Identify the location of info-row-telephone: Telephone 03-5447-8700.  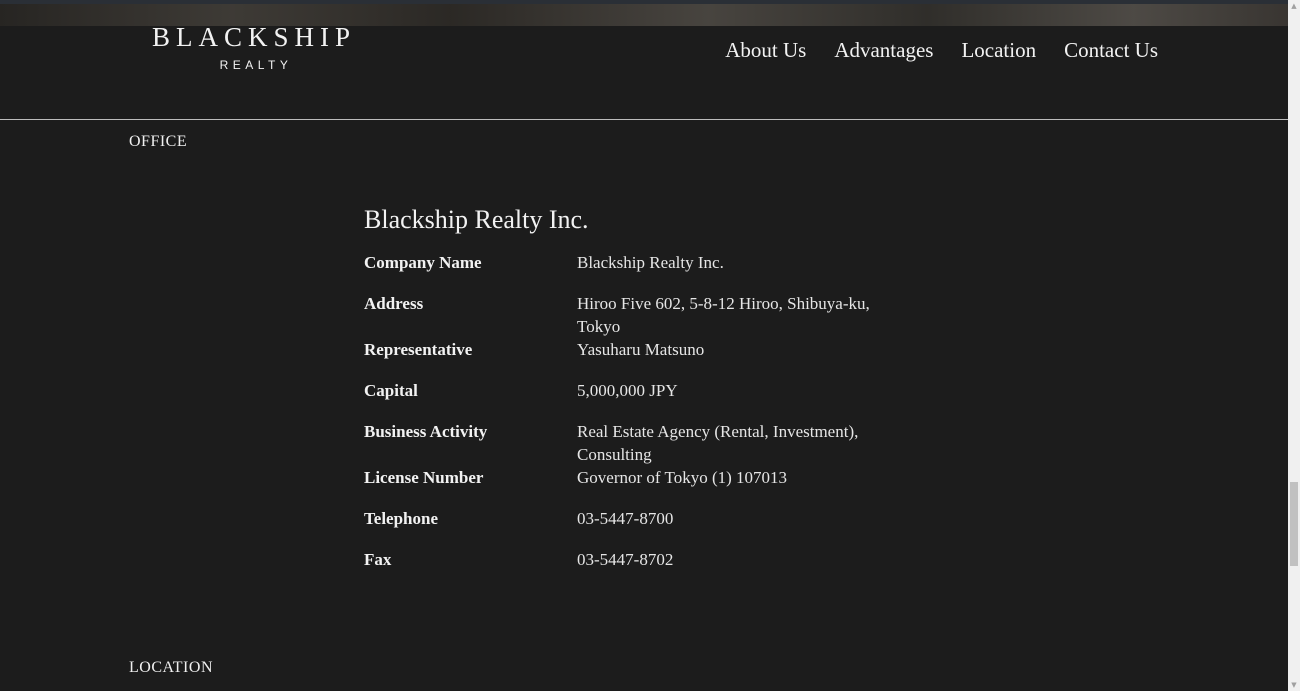
(644, 518).